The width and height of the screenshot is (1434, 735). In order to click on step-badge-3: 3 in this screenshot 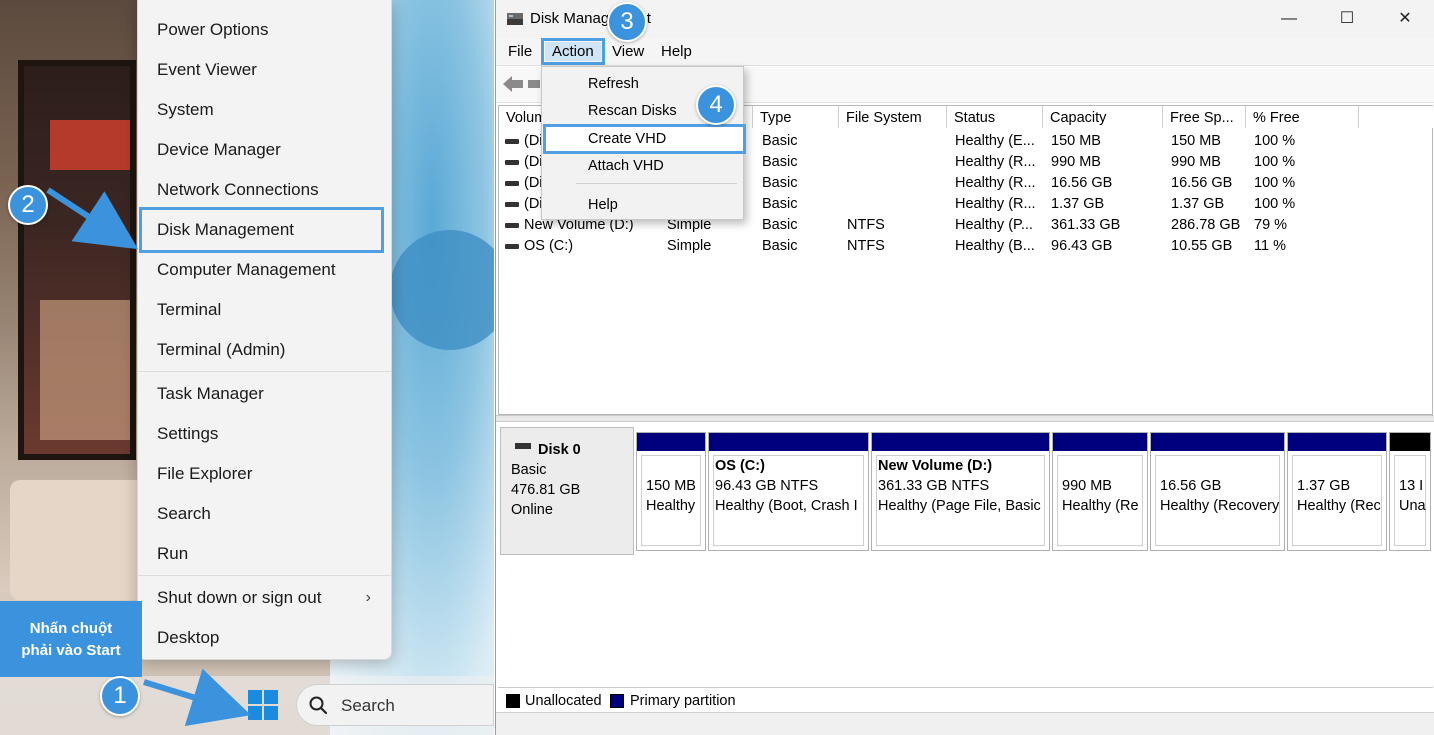, I will do `click(627, 22)`.